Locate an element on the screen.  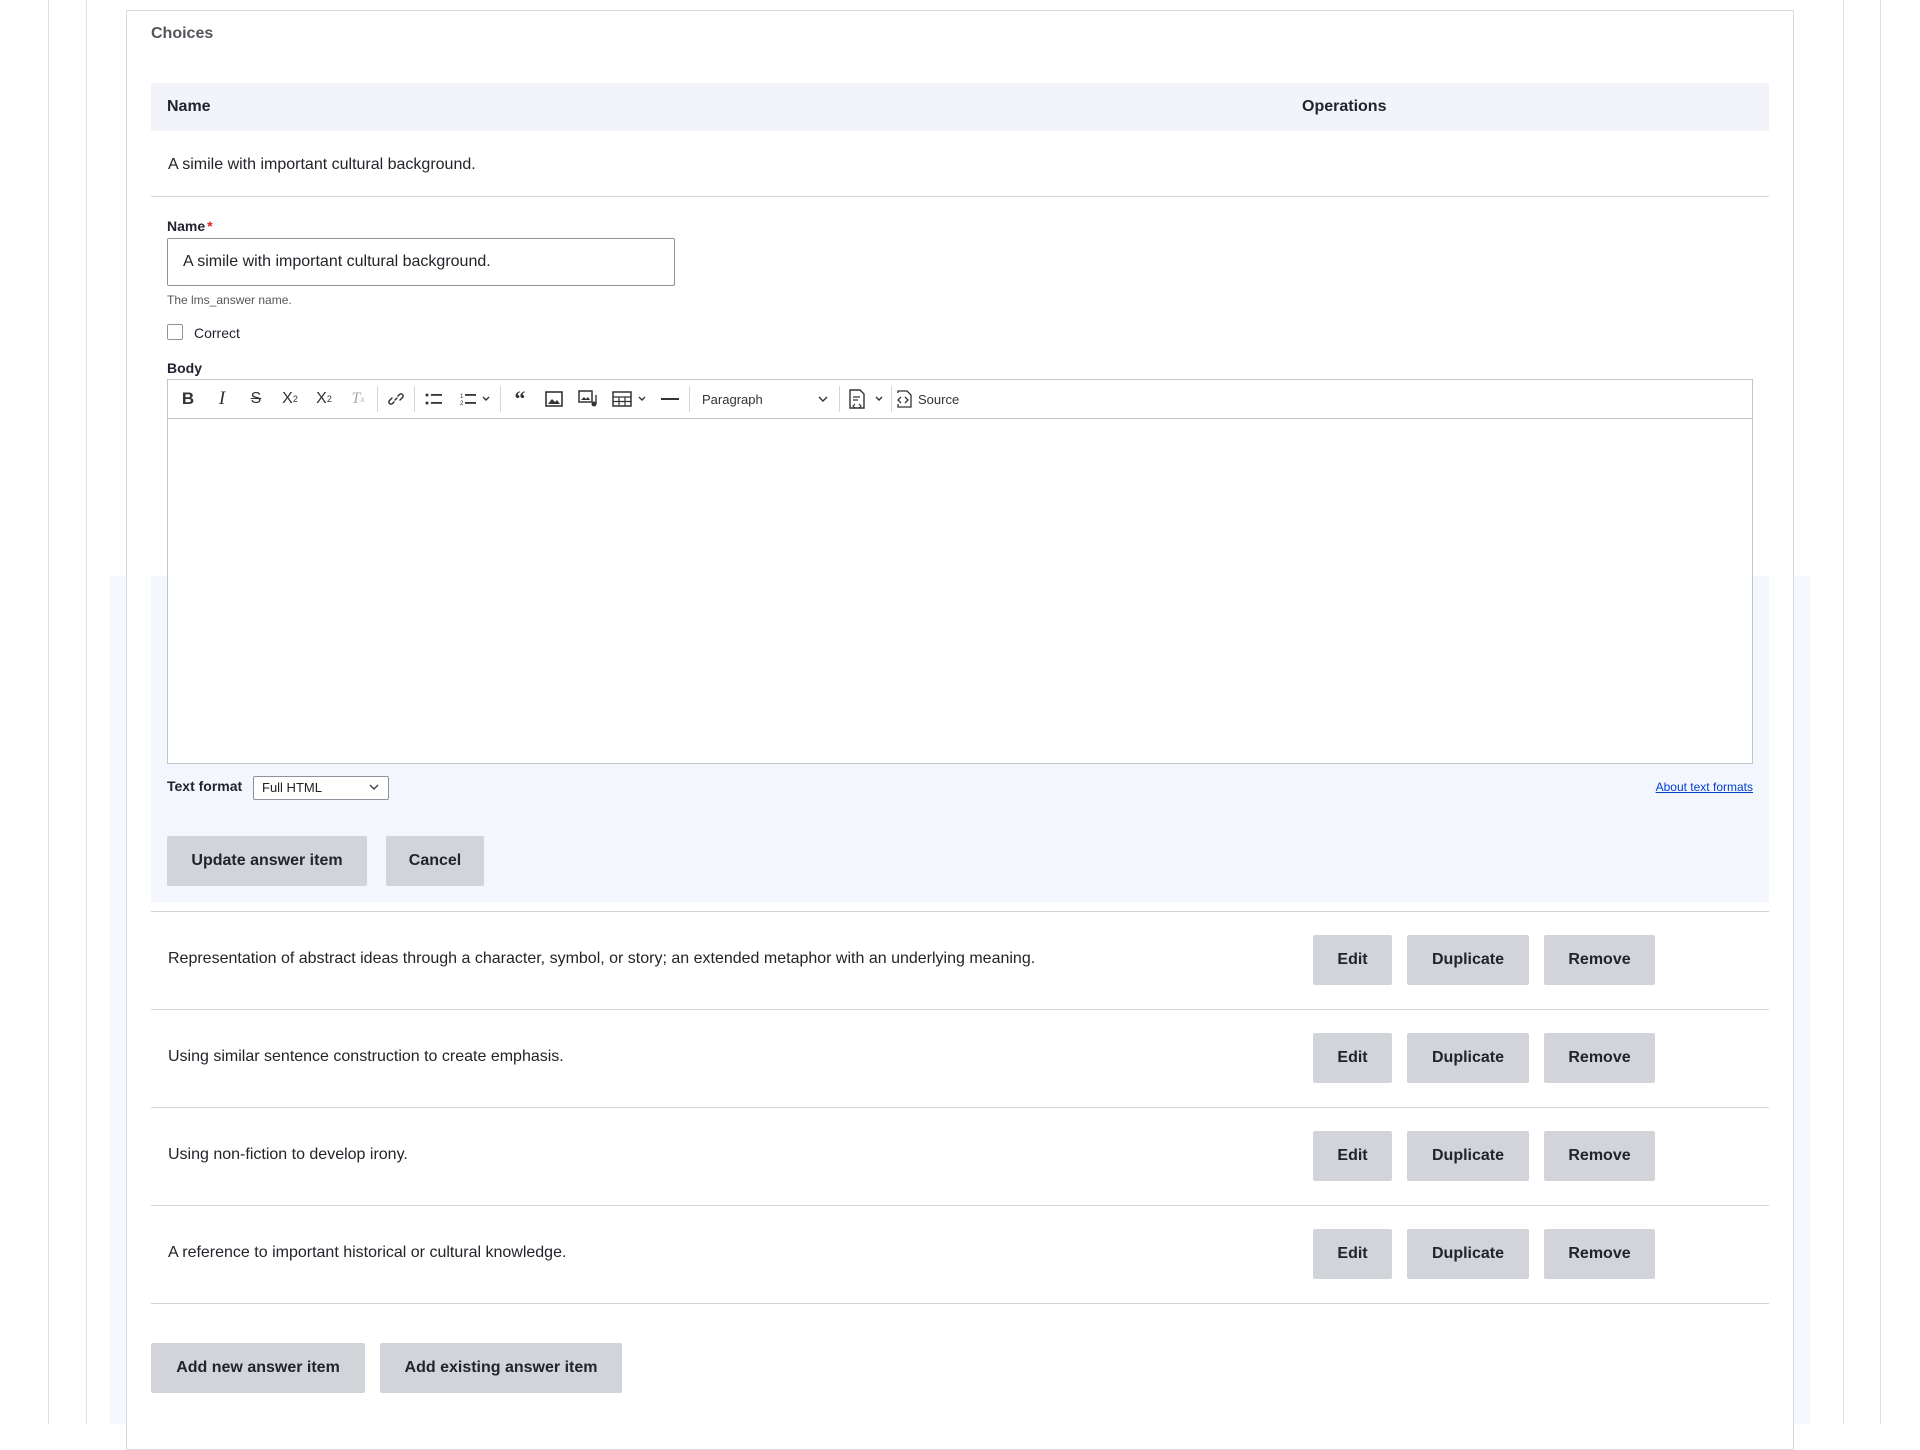
body-label: Body is located at coordinates (184, 368).